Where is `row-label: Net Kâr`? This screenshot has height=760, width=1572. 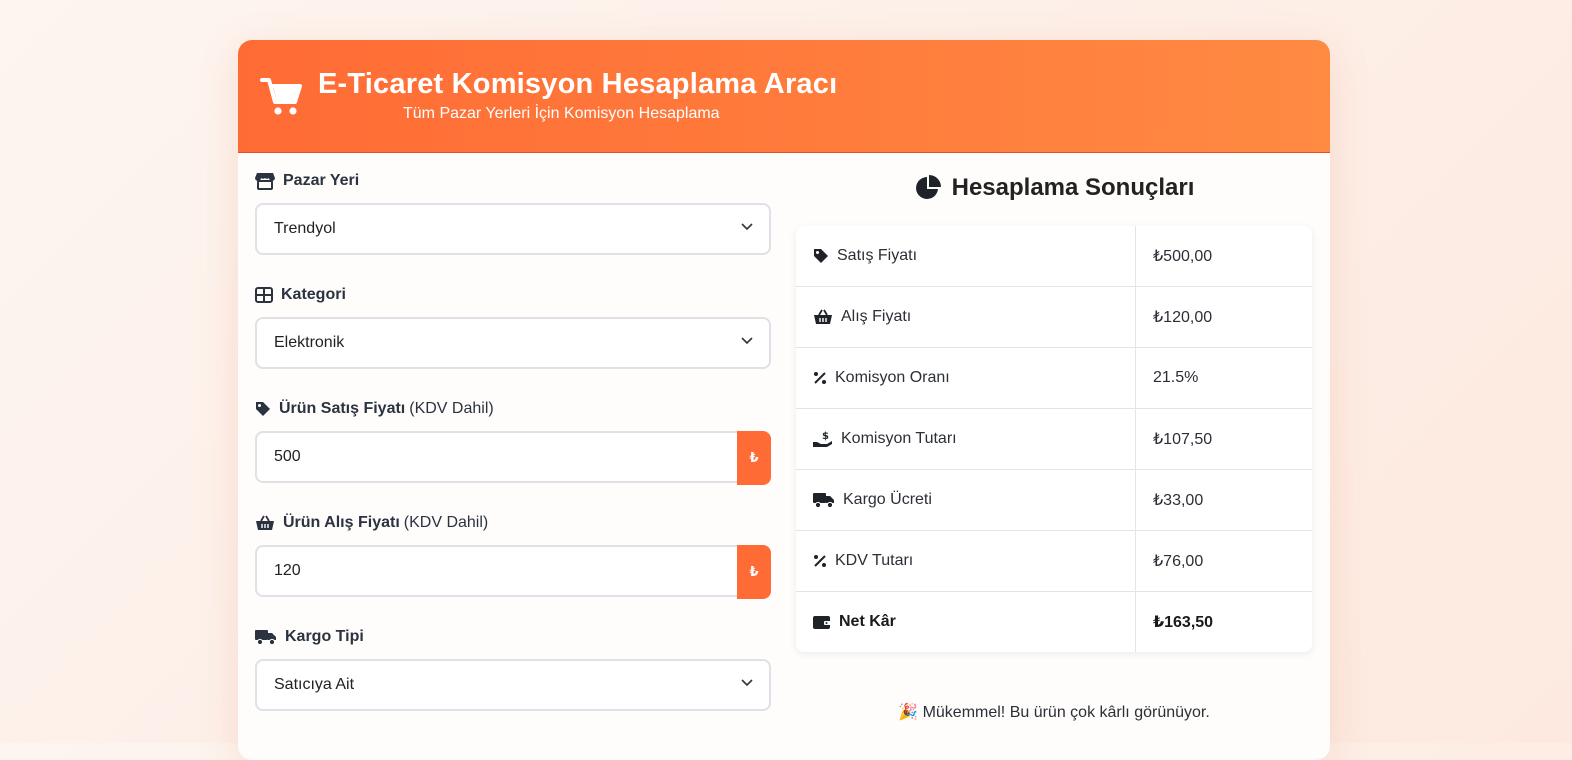
row-label: Net Kâr is located at coordinates (867, 621).